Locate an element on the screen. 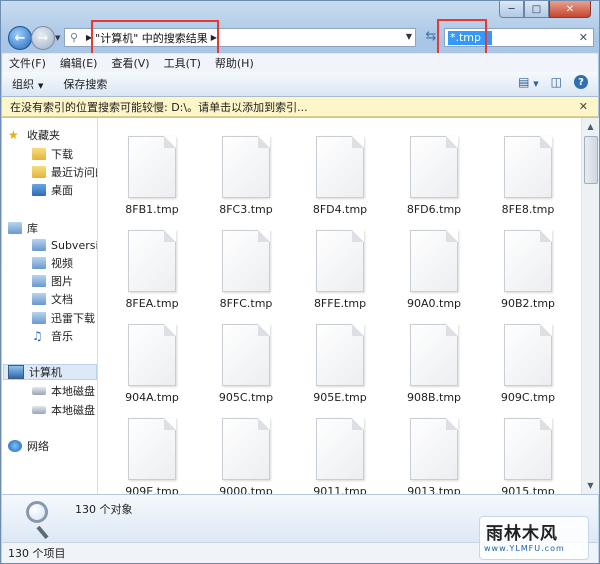 The width and height of the screenshot is (600, 564). file-item: 8FEA.tmp is located at coordinates (152, 264).